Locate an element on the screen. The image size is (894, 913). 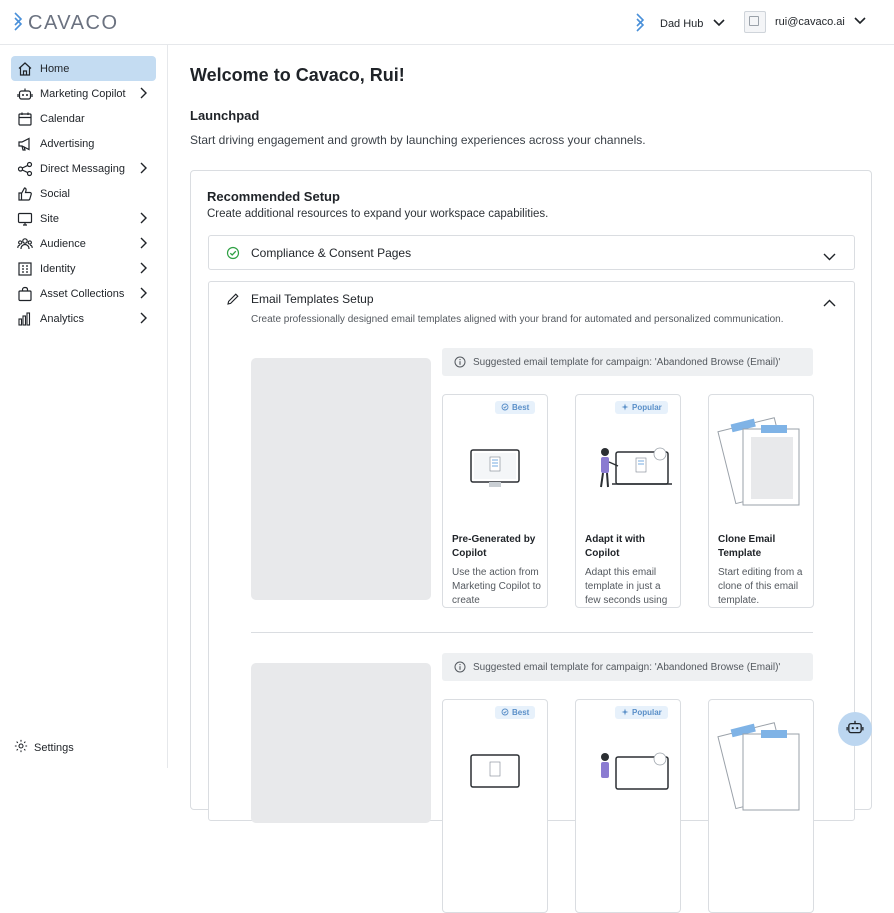
launchpad-title: Launchpad is located at coordinates (225, 115).